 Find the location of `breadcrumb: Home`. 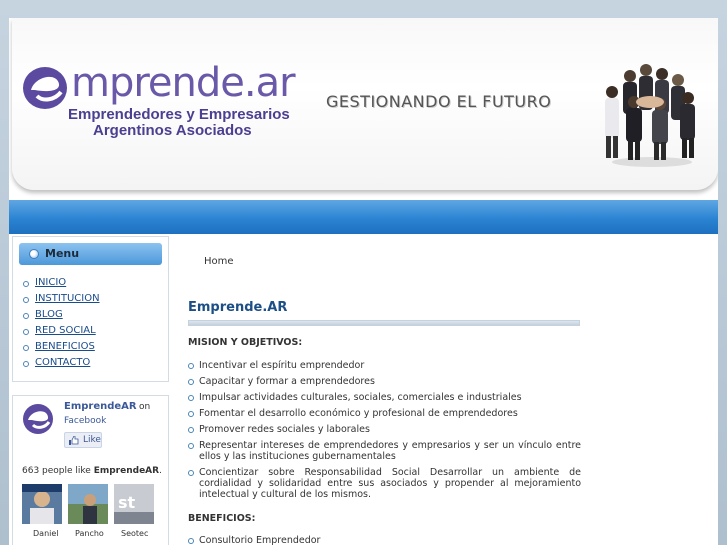

breadcrumb: Home is located at coordinates (219, 261).